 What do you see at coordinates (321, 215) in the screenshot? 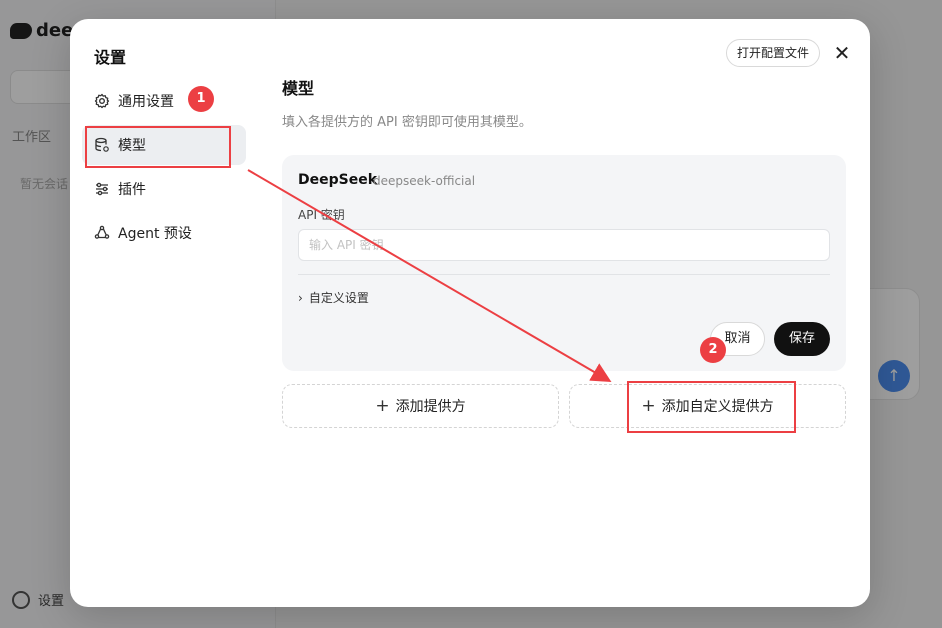
I see `api-key-label: API 密钥` at bounding box center [321, 215].